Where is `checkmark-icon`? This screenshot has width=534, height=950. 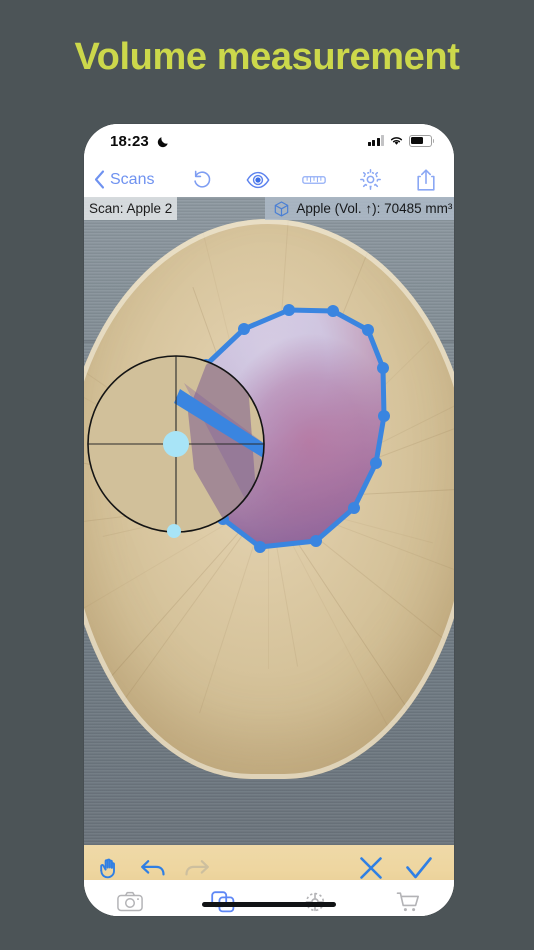 checkmark-icon is located at coordinates (419, 868).